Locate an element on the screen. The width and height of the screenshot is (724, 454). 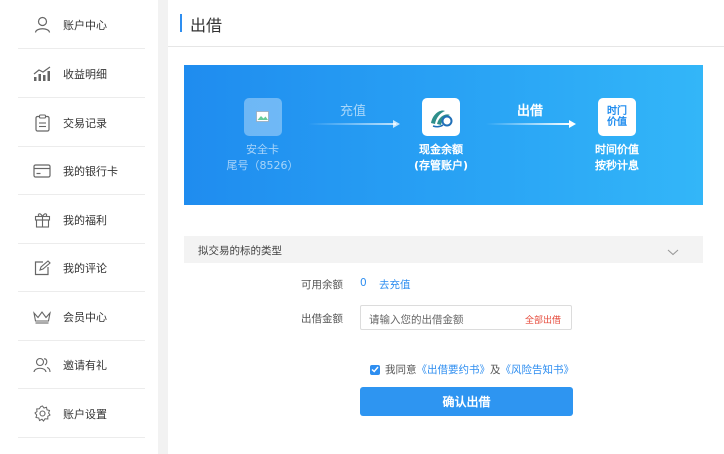
gift-icon is located at coordinates (42, 220).